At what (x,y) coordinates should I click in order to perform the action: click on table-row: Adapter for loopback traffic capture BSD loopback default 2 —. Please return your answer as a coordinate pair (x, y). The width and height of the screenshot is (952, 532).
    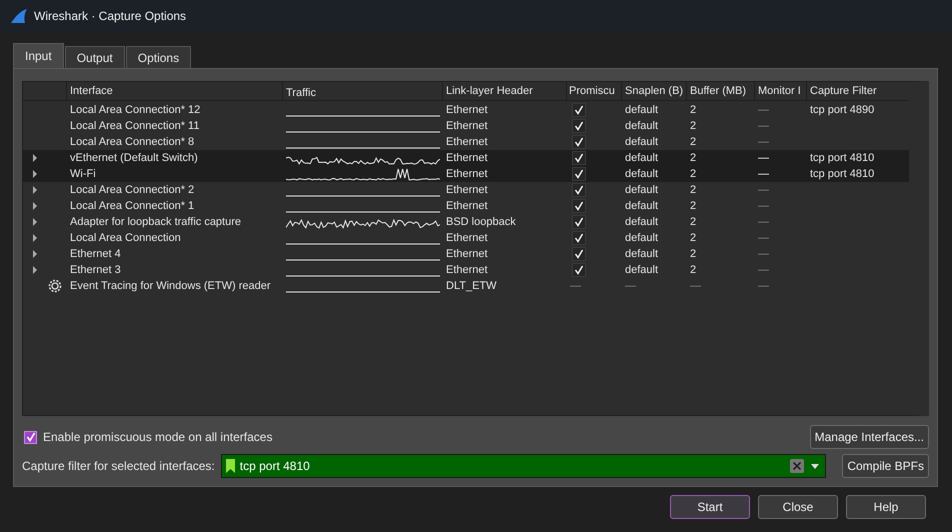
    Looking at the image, I should click on (466, 222).